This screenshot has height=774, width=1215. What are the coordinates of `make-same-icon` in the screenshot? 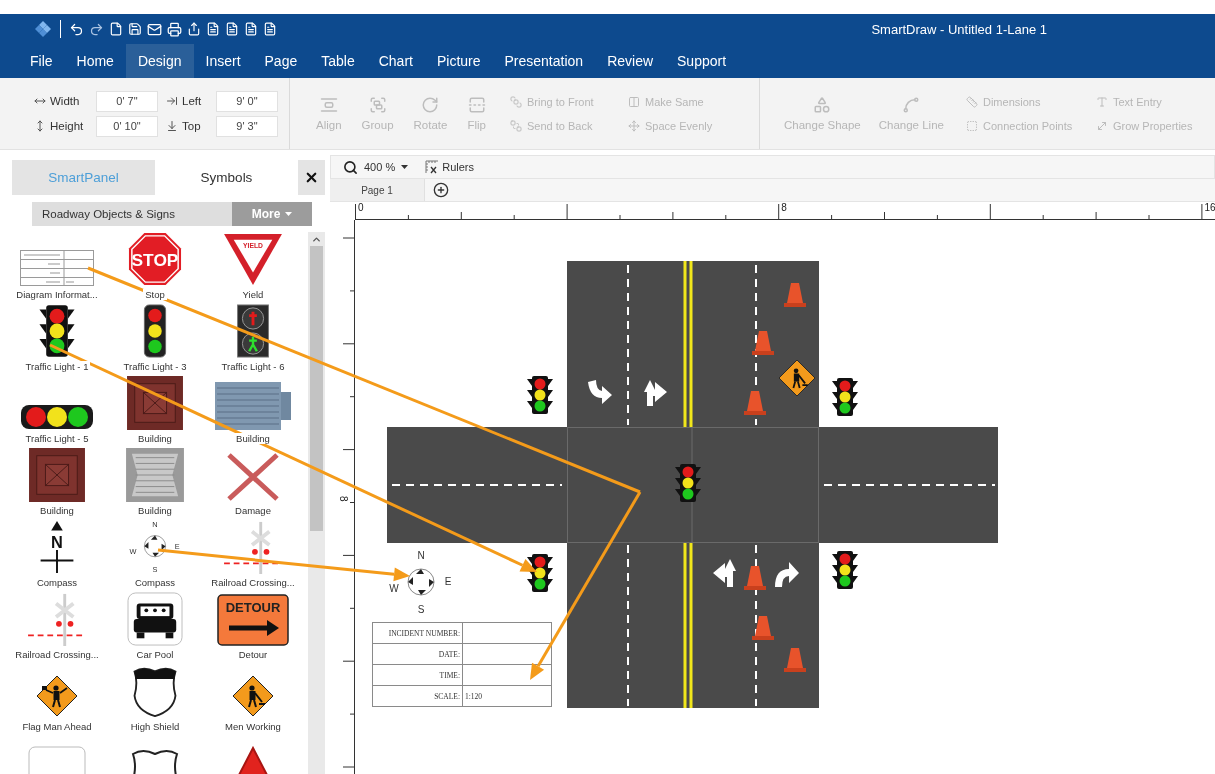 It's located at (633, 101).